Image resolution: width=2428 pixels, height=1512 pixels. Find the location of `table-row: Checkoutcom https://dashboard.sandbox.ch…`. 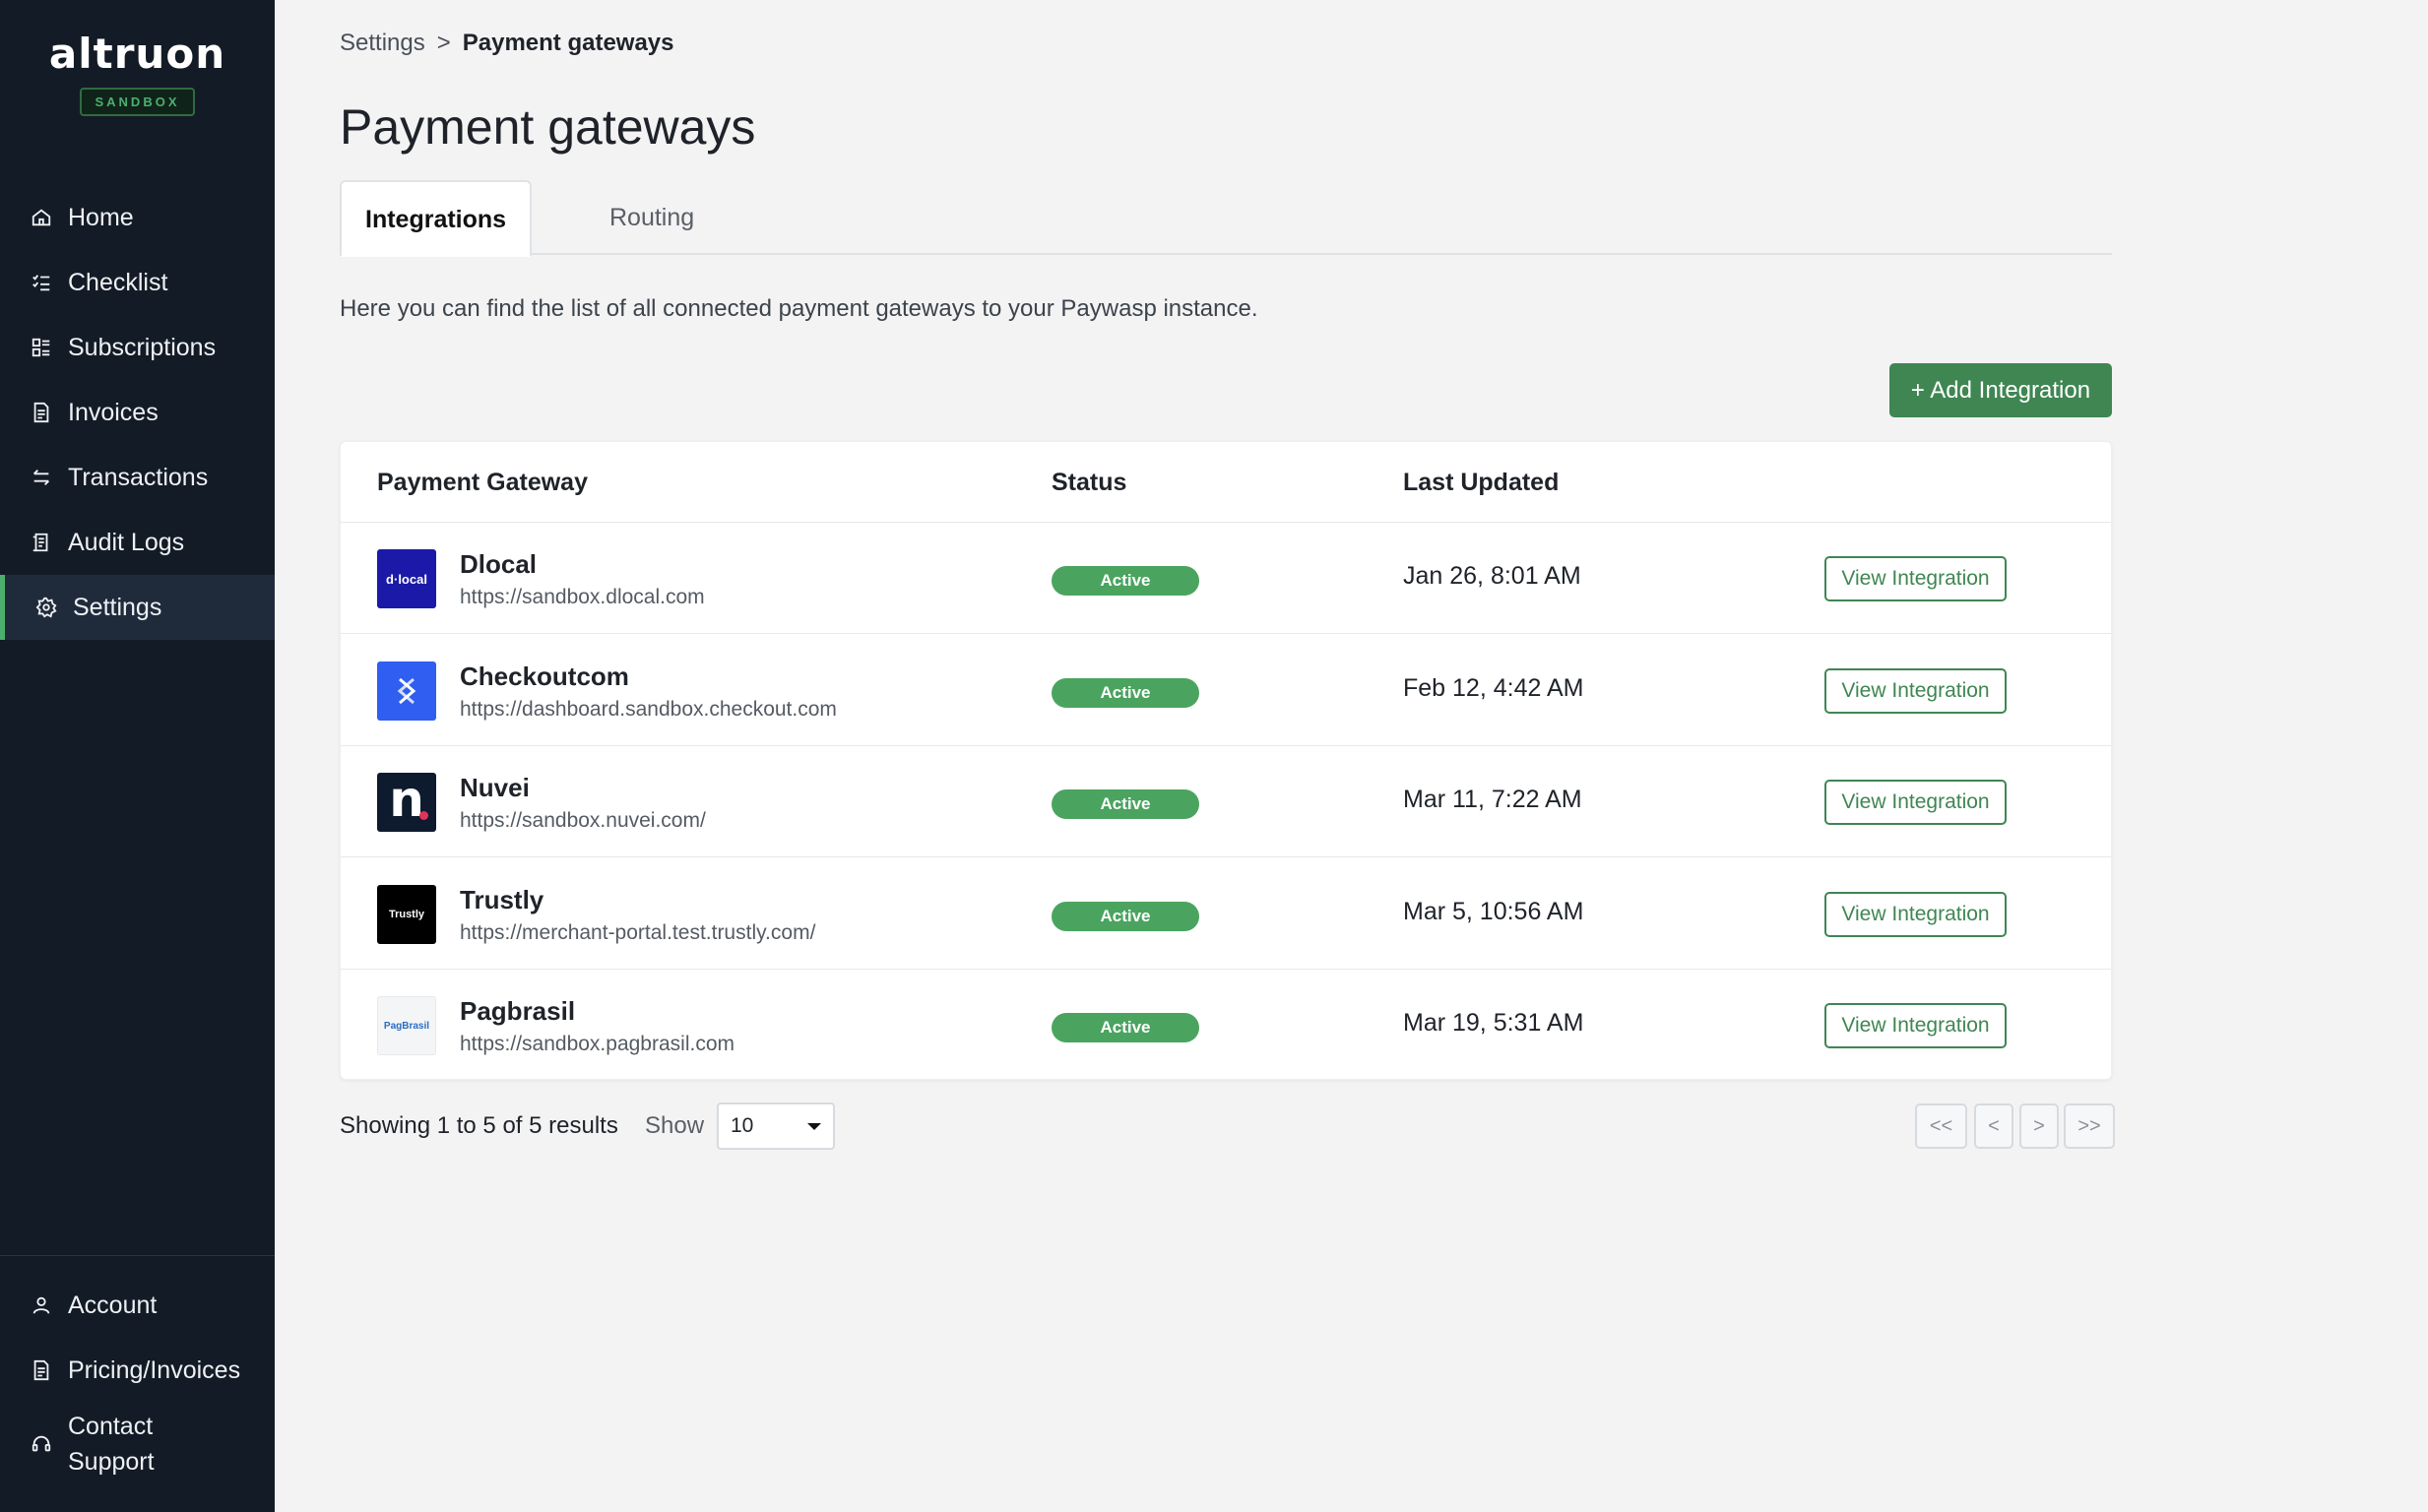

table-row: Checkoutcom https://dashboard.sandbox.ch… is located at coordinates (1226, 690).